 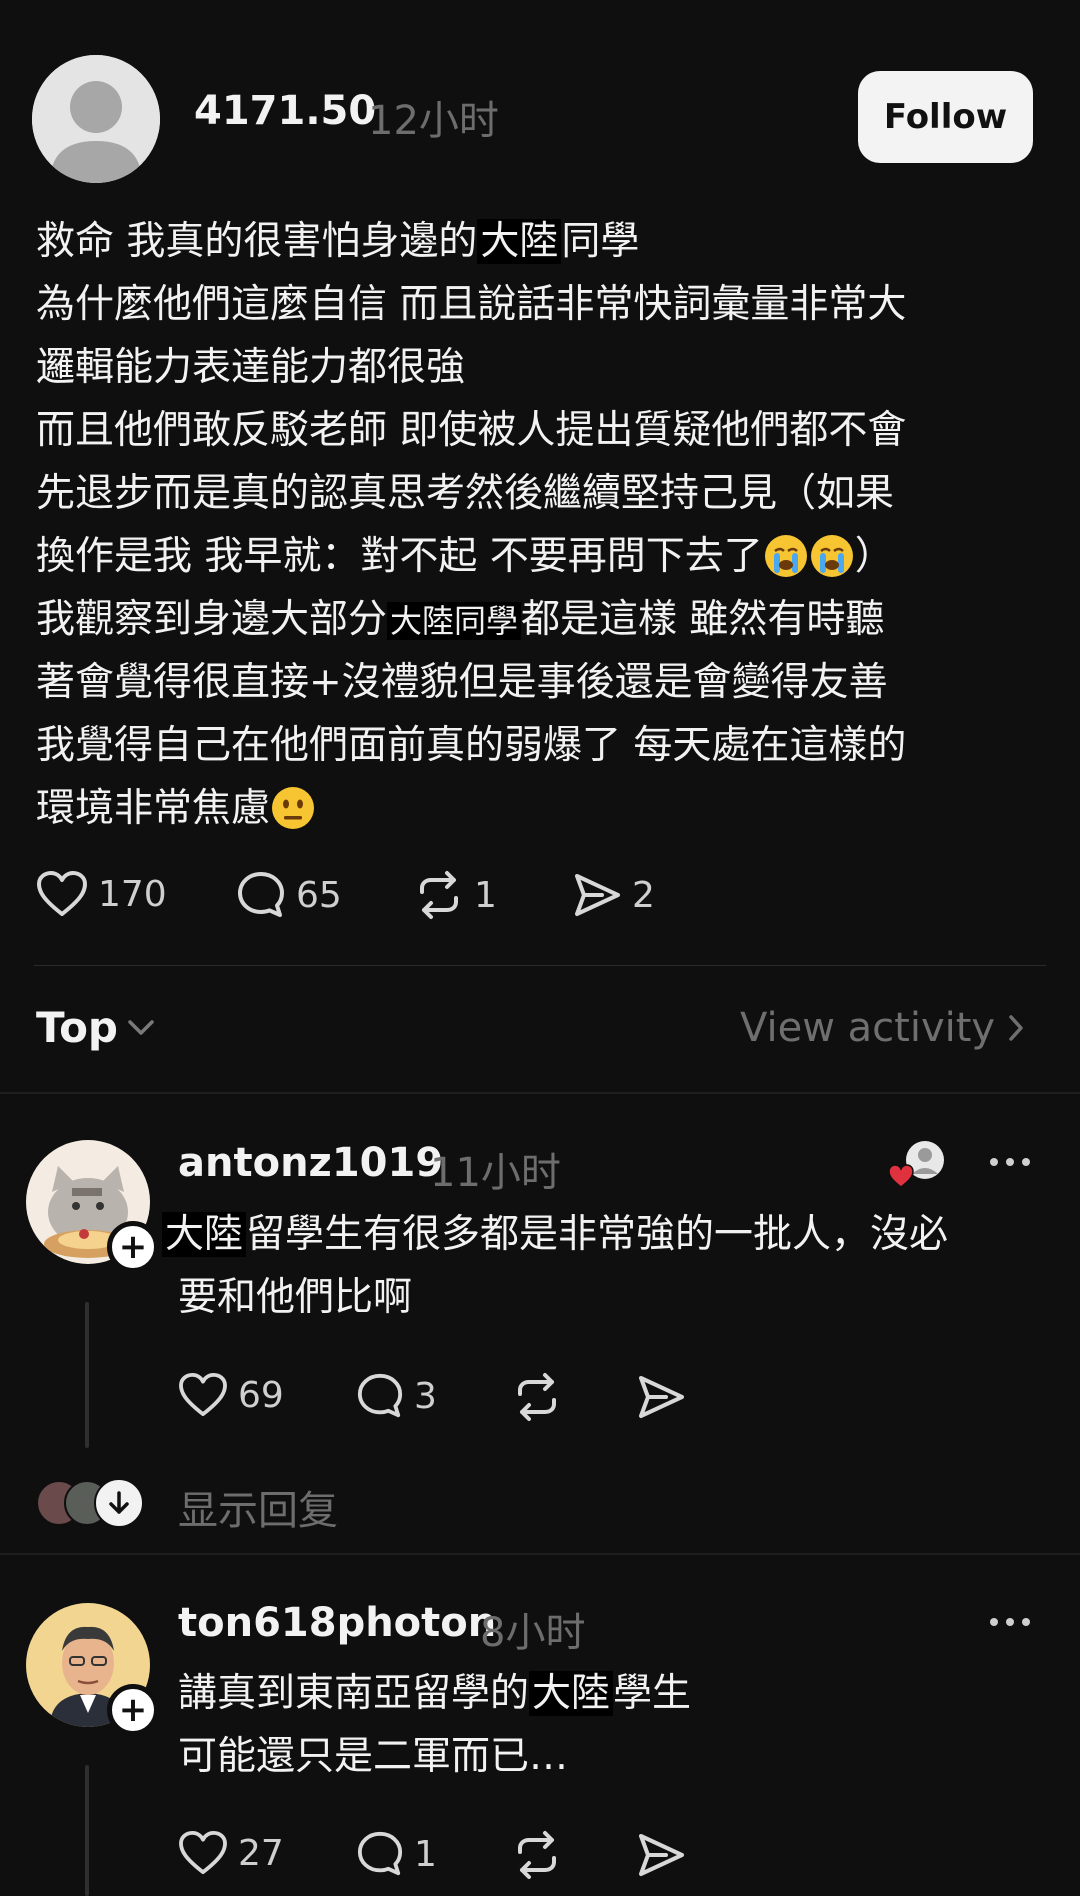 What do you see at coordinates (231, 1395) in the screenshot?
I see `like-button: 69` at bounding box center [231, 1395].